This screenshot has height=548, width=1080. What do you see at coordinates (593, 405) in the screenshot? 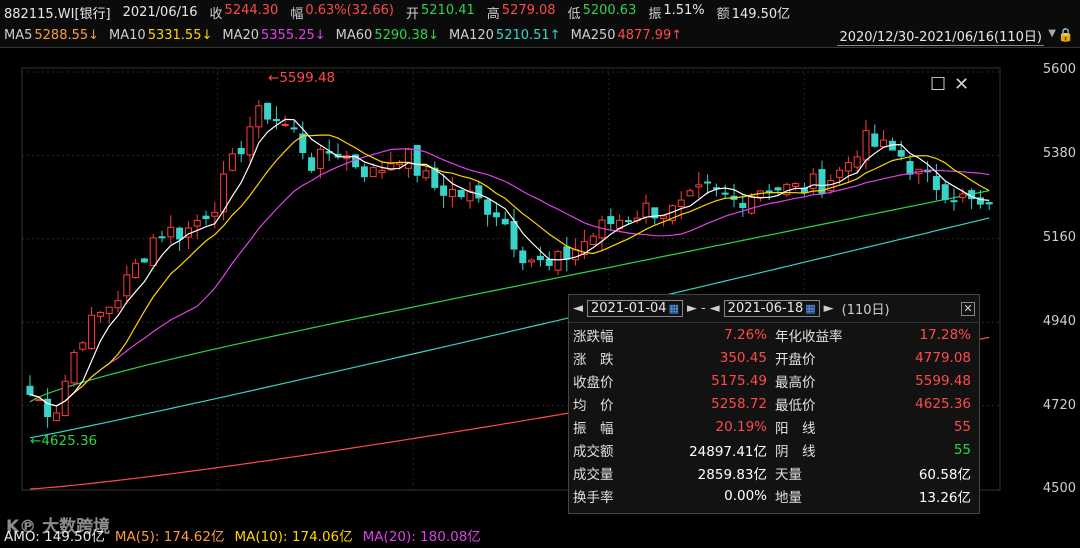
I see `stat-label: 均 价` at bounding box center [593, 405].